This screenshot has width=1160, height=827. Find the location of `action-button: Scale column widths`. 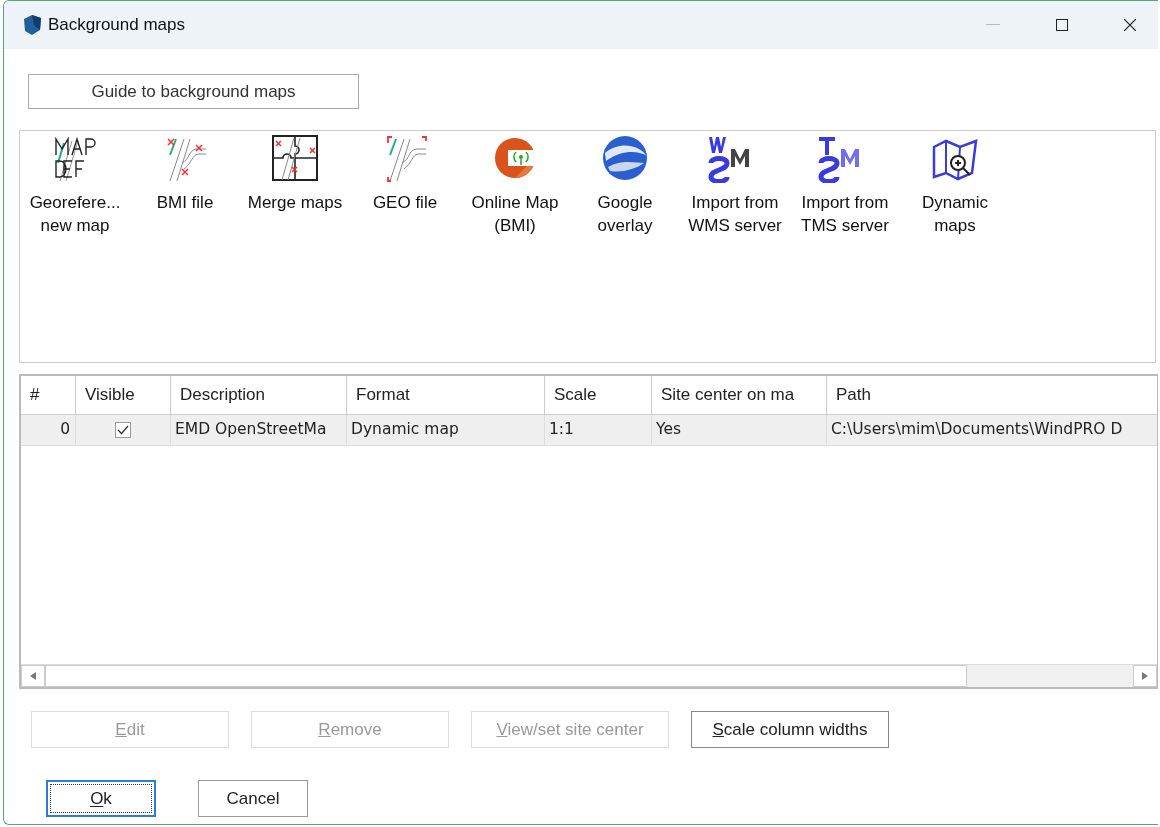

action-button: Scale column widths is located at coordinates (790, 729).